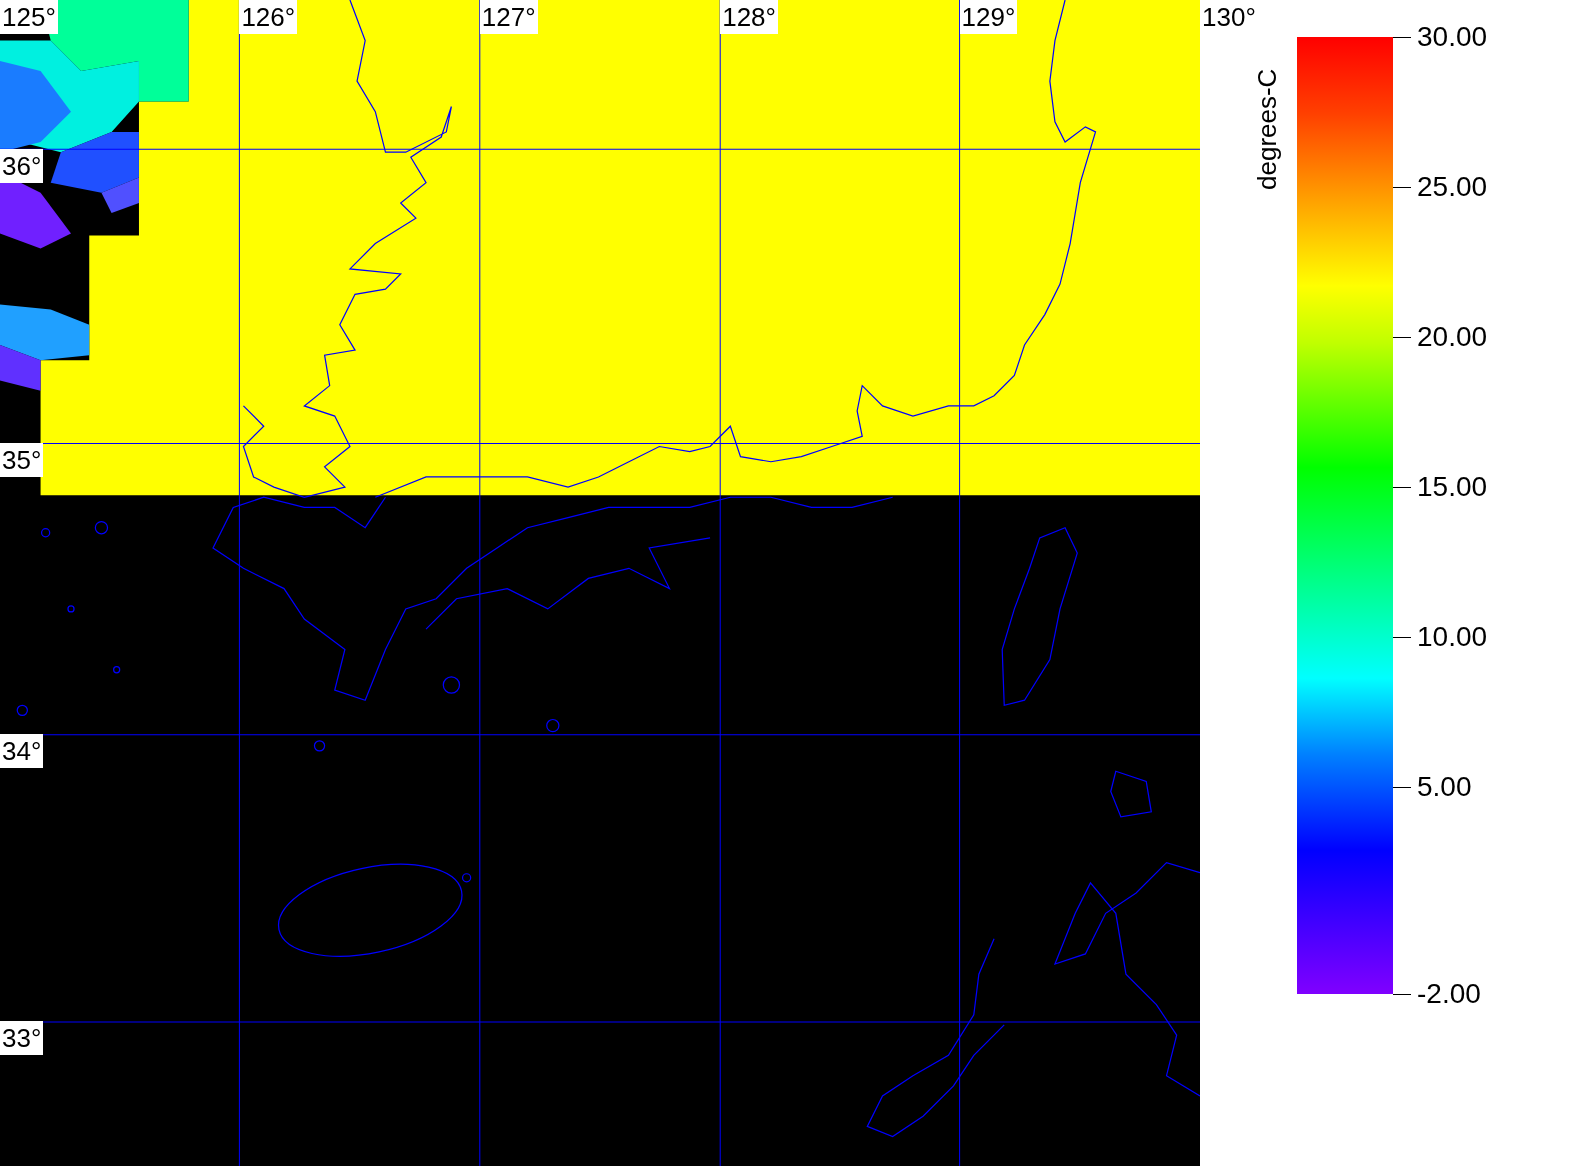 The width and height of the screenshot is (1591, 1166). What do you see at coordinates (1452, 337) in the screenshot?
I see `tick-label: 20.00` at bounding box center [1452, 337].